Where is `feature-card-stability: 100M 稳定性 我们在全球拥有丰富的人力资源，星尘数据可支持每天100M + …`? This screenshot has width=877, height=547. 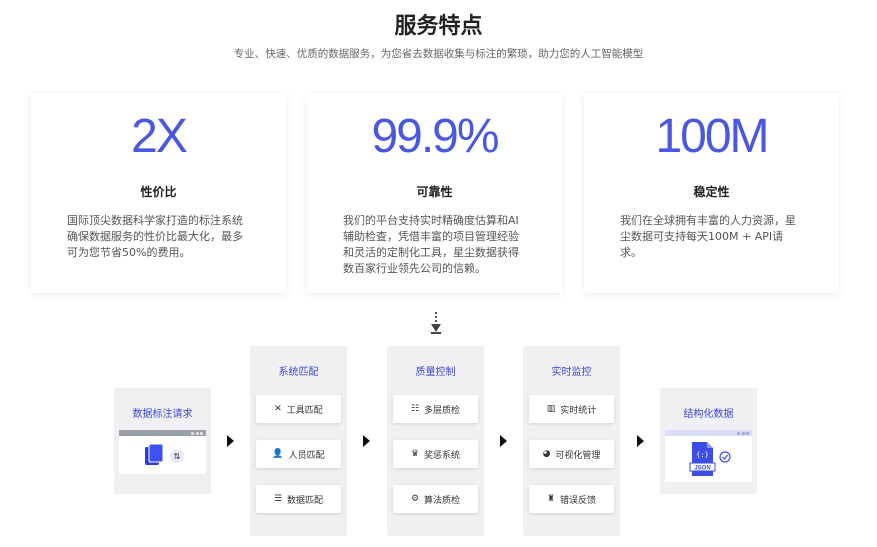
feature-card-stability: 100M 稳定性 我们在全球拥有丰富的人力资源，星尘数据可支持每天100M + … is located at coordinates (711, 193).